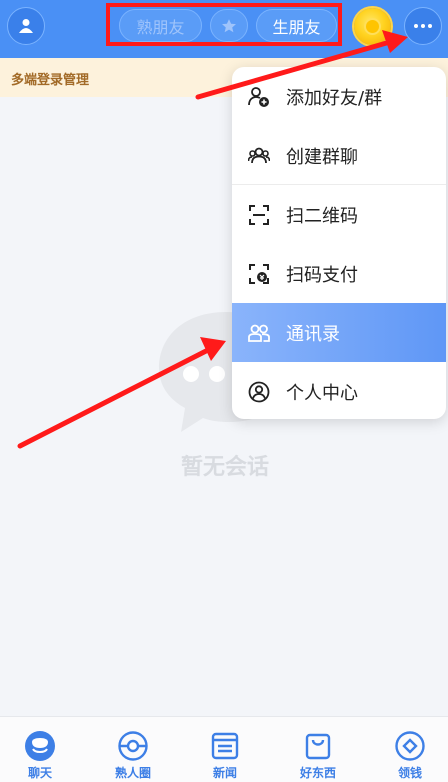  I want to click on tab-news: 新闻, so click(225, 749).